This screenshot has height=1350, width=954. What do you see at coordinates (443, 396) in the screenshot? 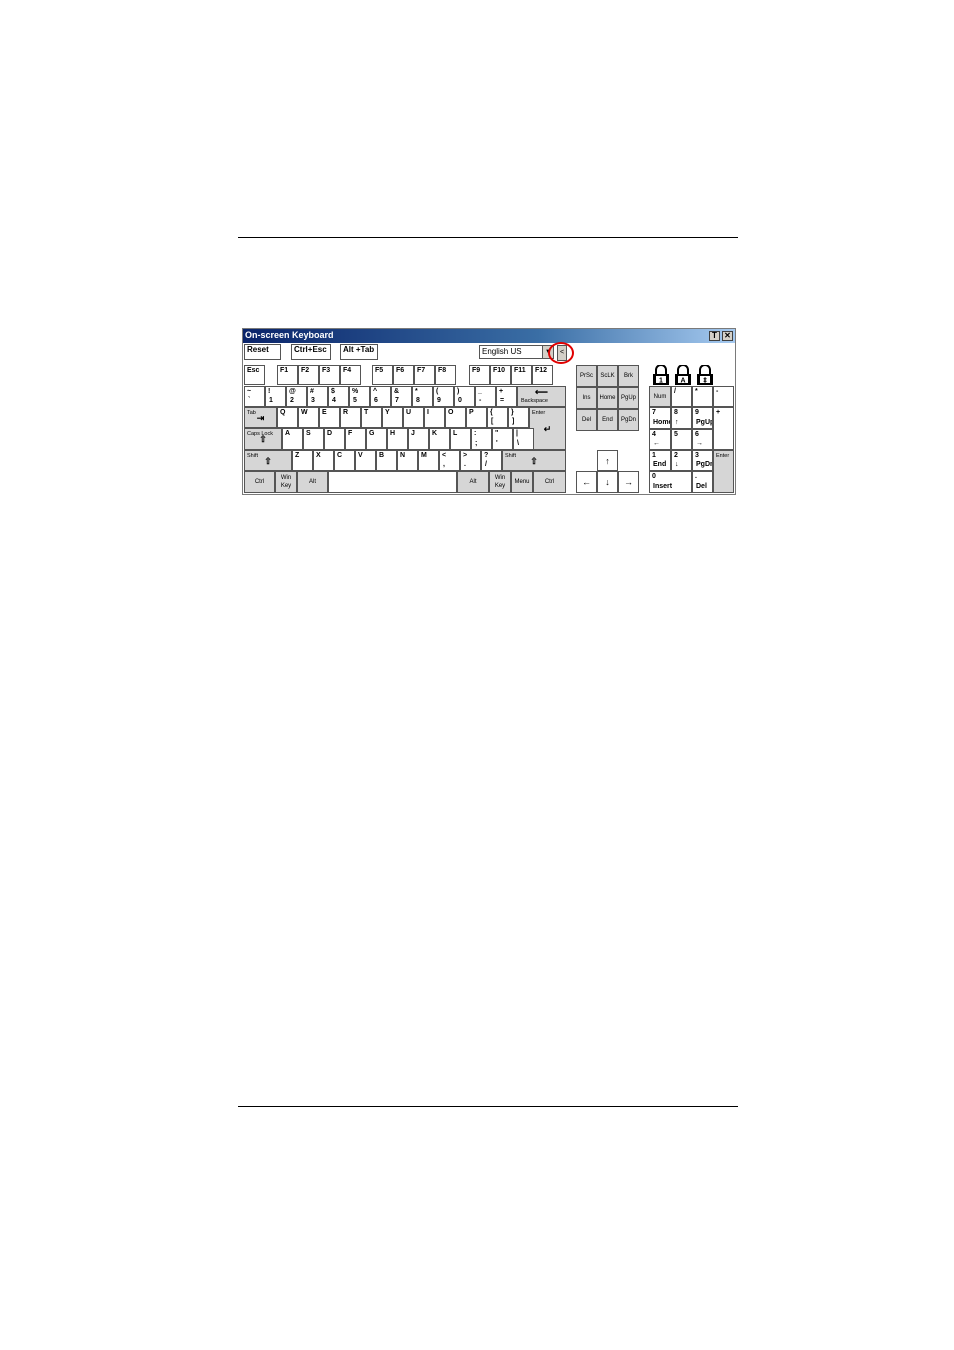
I see `key-num-9: (9` at bounding box center [443, 396].